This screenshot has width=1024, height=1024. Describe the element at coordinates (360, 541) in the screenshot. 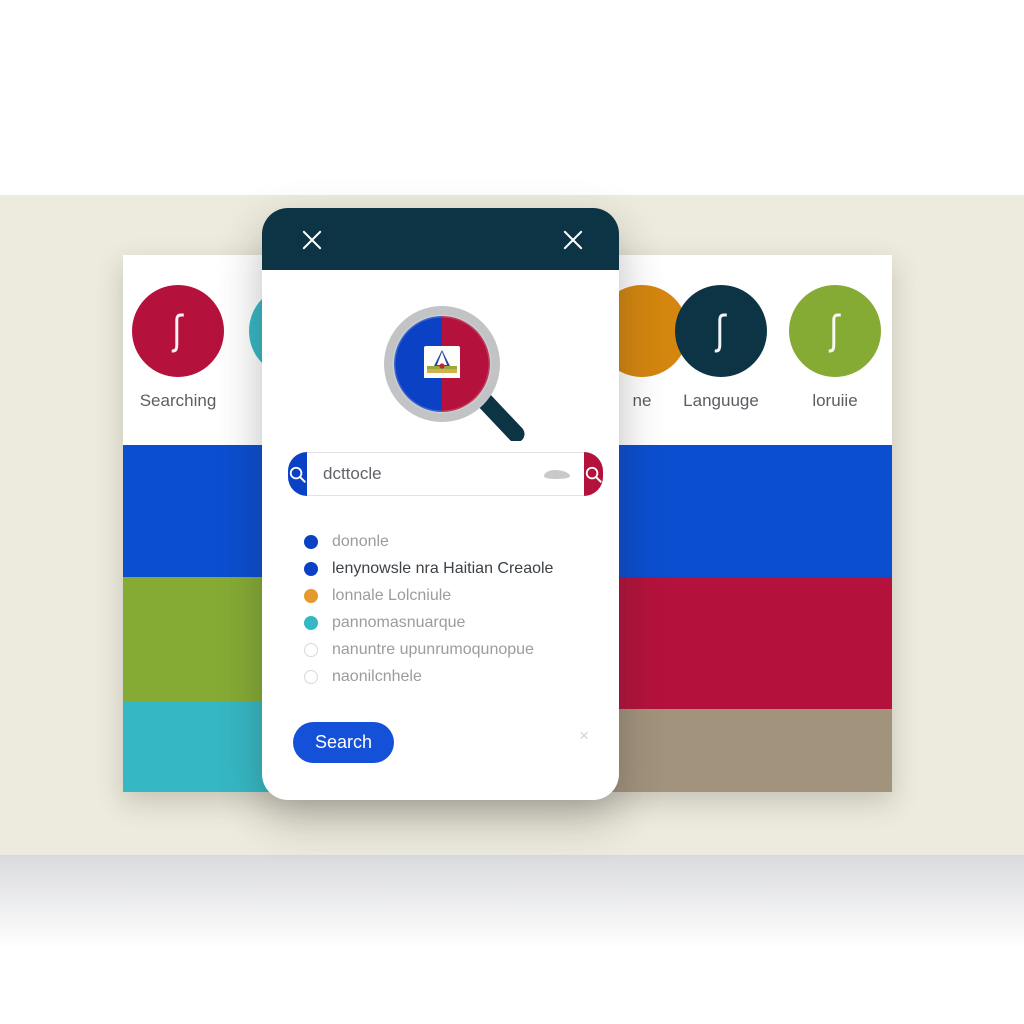

I see `suggestion-label: dononle` at that location.